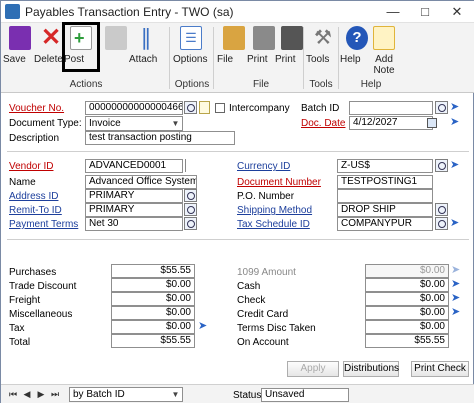 The height and width of the screenshot is (403, 474). I want to click on credit-card-field: $0.00, so click(407, 313).